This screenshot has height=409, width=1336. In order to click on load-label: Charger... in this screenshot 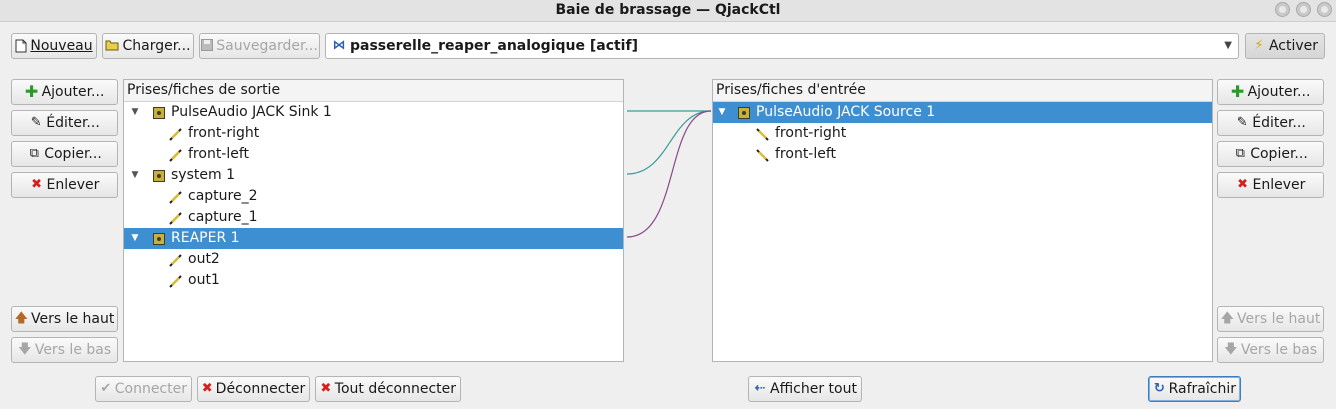, I will do `click(156, 46)`.